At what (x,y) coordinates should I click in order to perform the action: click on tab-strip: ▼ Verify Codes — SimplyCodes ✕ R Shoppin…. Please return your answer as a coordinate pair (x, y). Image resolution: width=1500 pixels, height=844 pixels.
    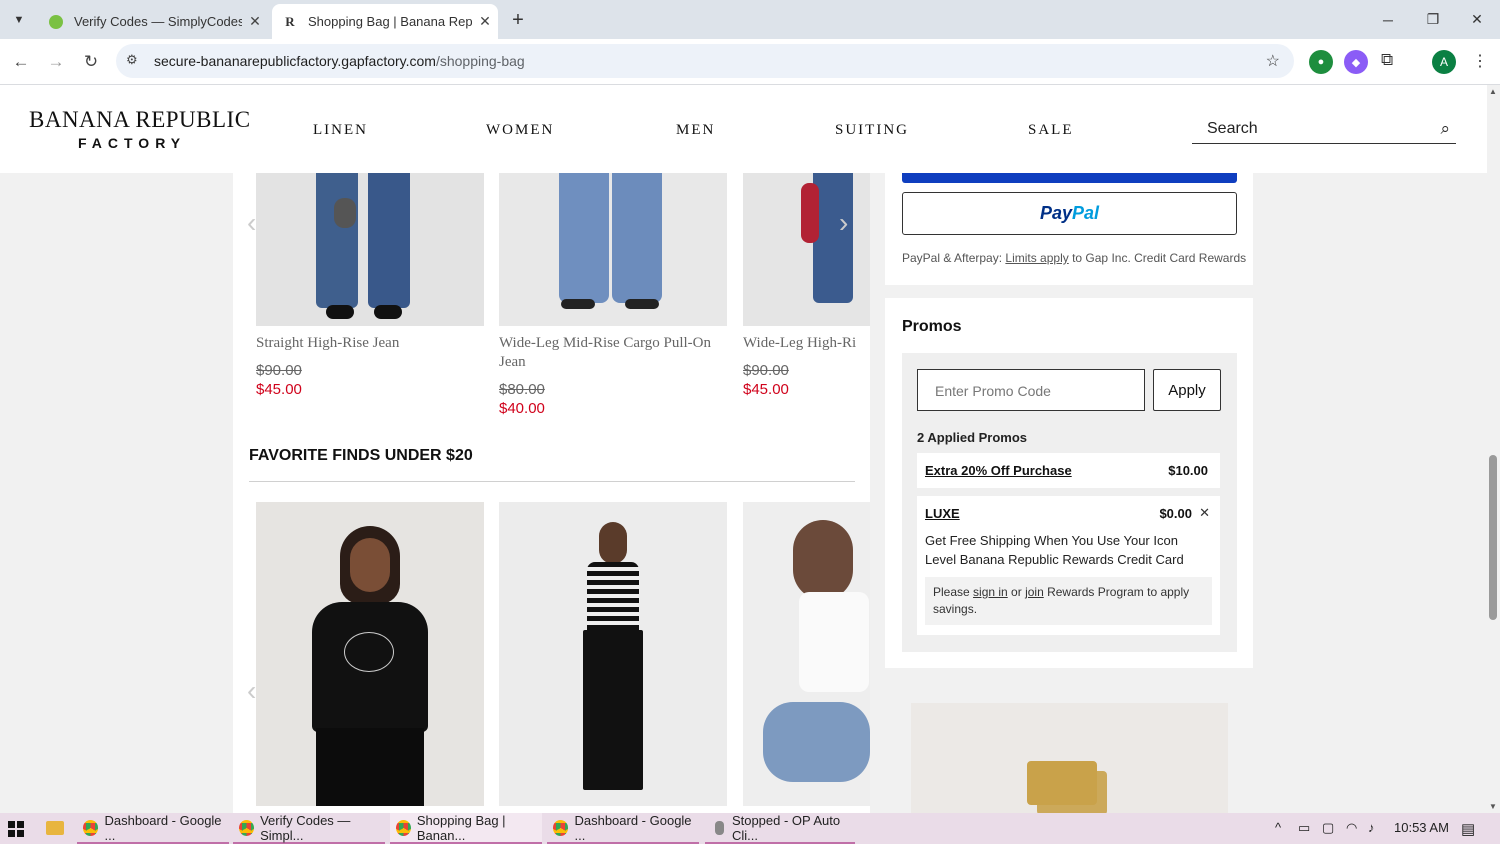
    Looking at the image, I should click on (750, 19).